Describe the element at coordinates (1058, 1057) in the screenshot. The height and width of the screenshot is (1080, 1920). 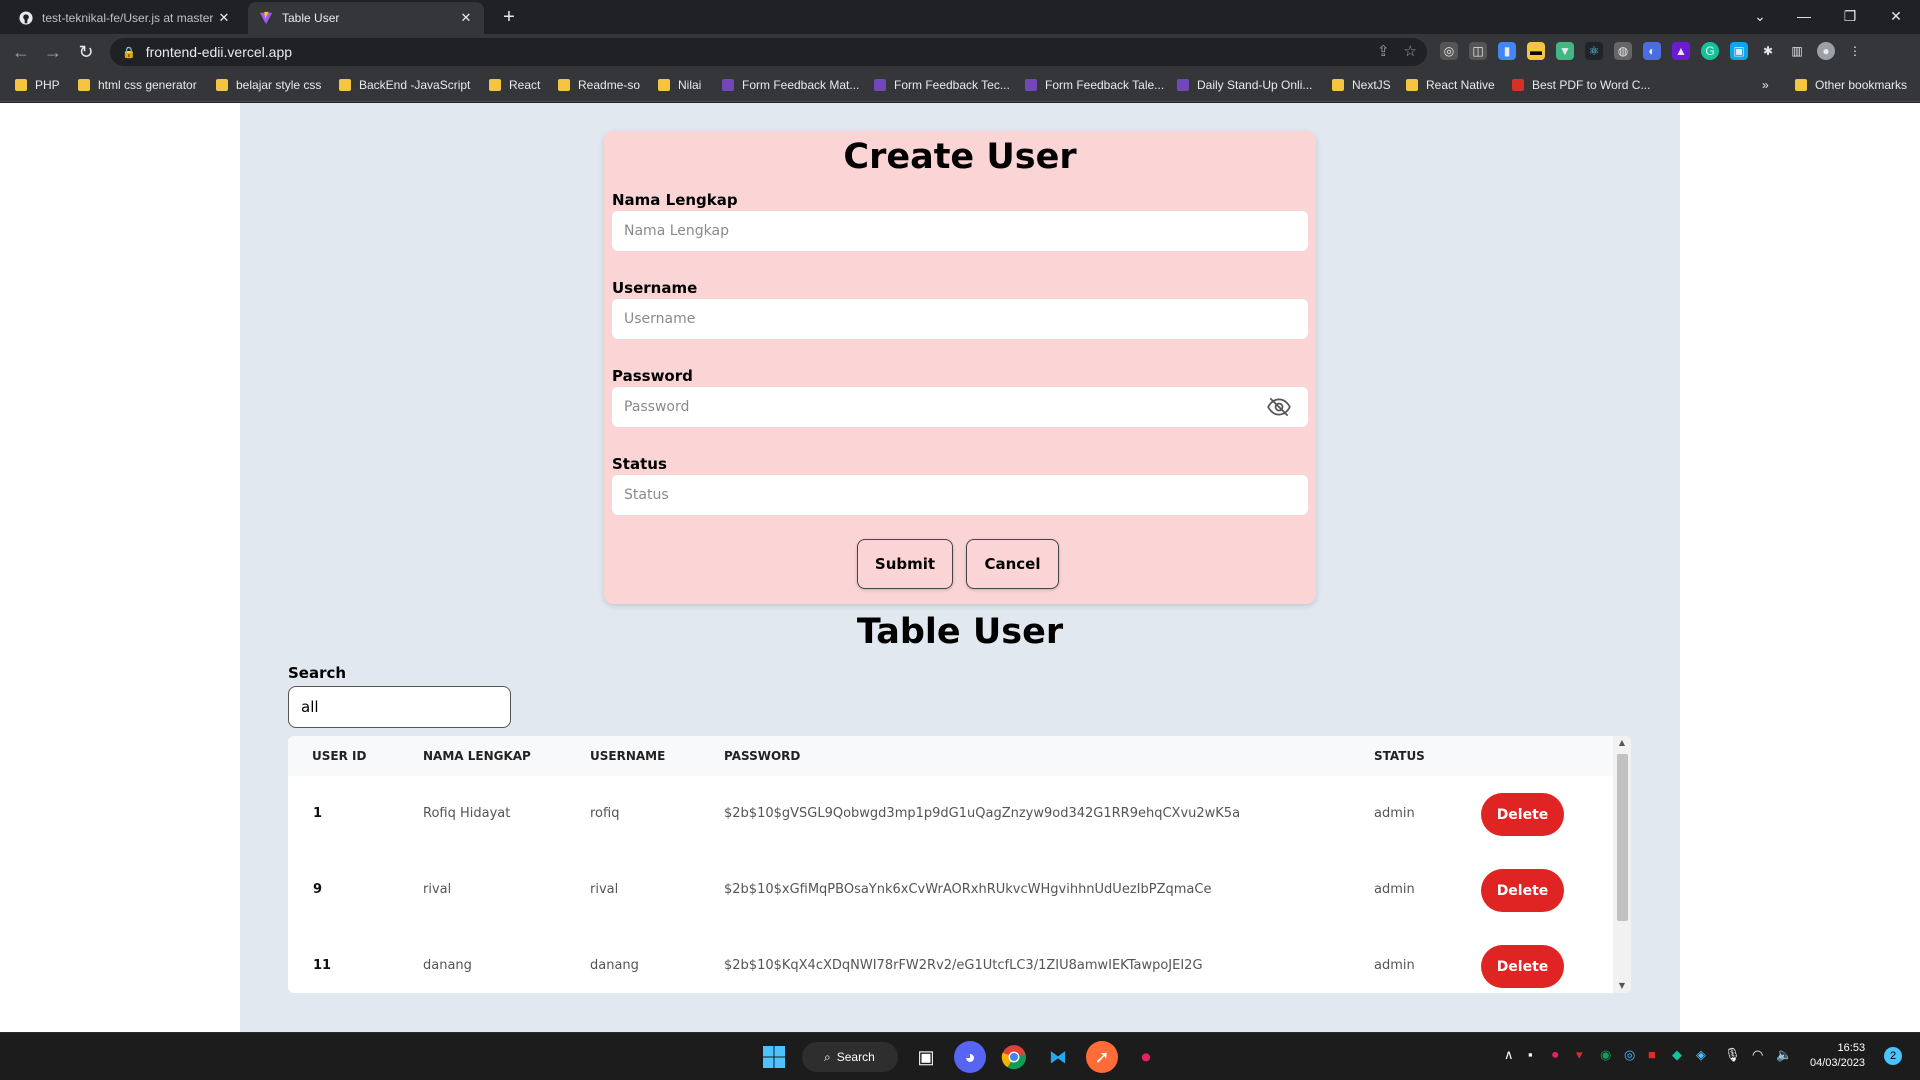
I see `vscode-icon: ⧓` at that location.